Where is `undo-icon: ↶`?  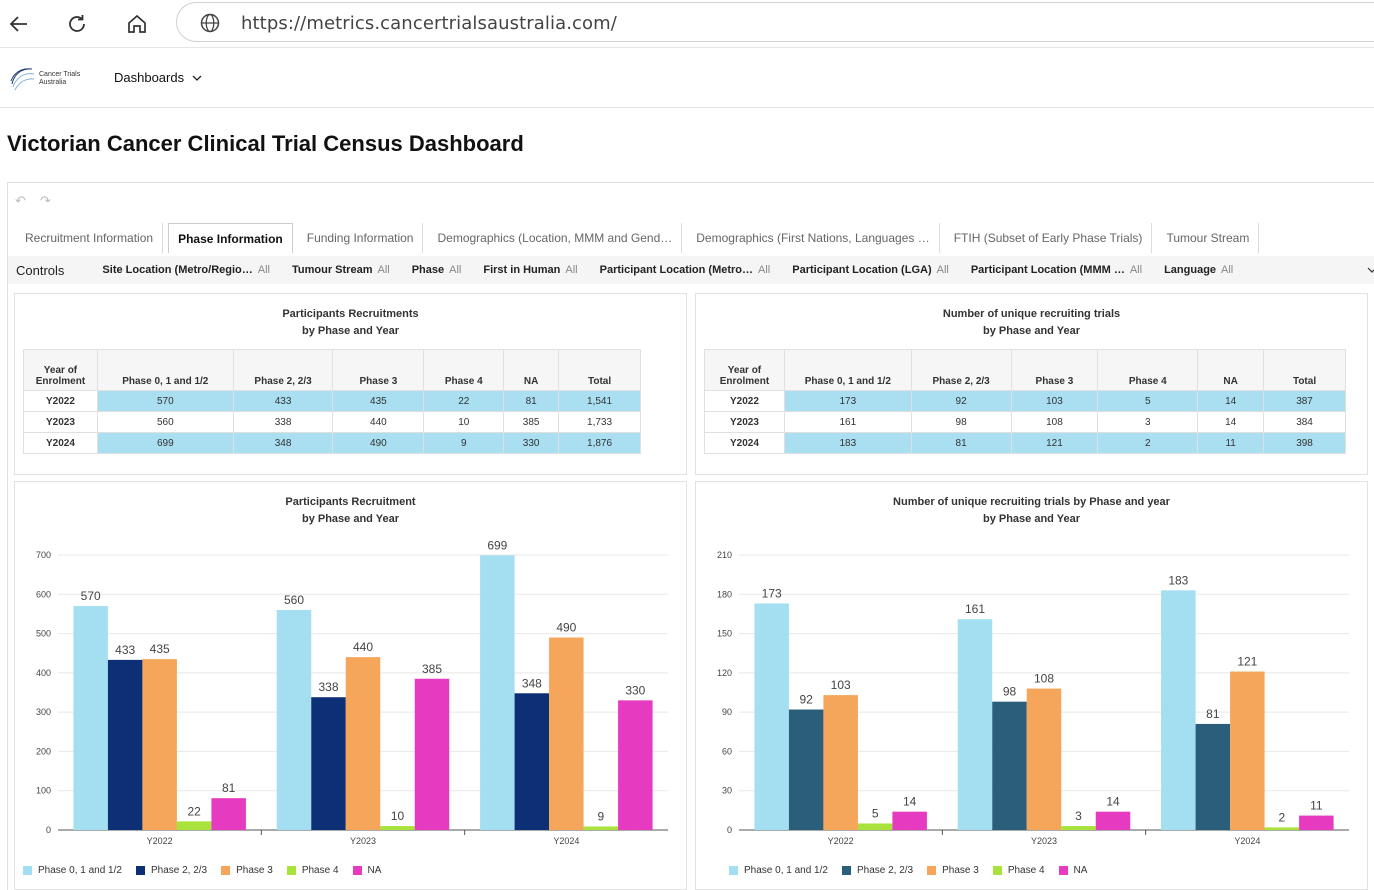
undo-icon: ↶ is located at coordinates (20, 201).